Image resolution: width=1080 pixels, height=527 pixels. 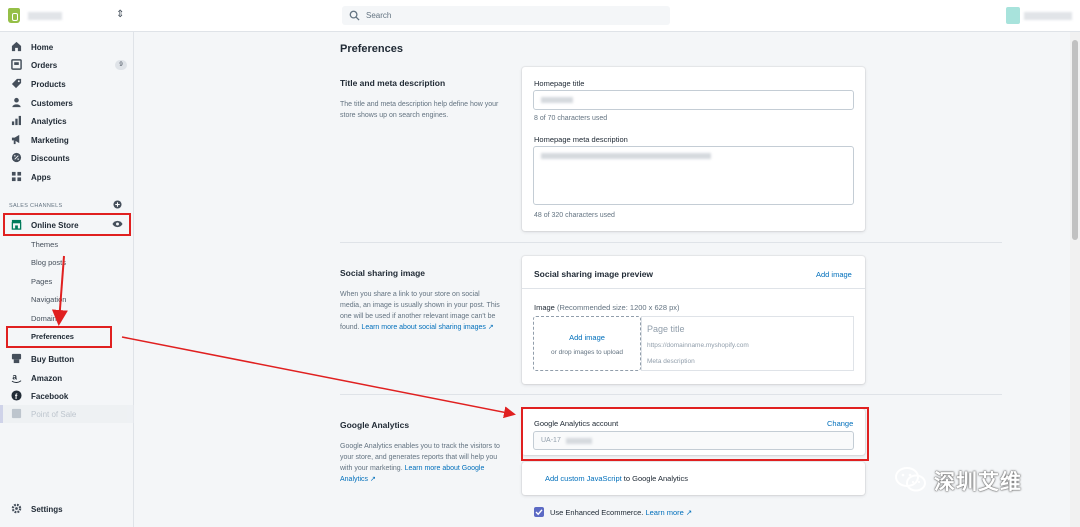 What do you see at coordinates (59, 337) in the screenshot?
I see `annotation-box-preferences` at bounding box center [59, 337].